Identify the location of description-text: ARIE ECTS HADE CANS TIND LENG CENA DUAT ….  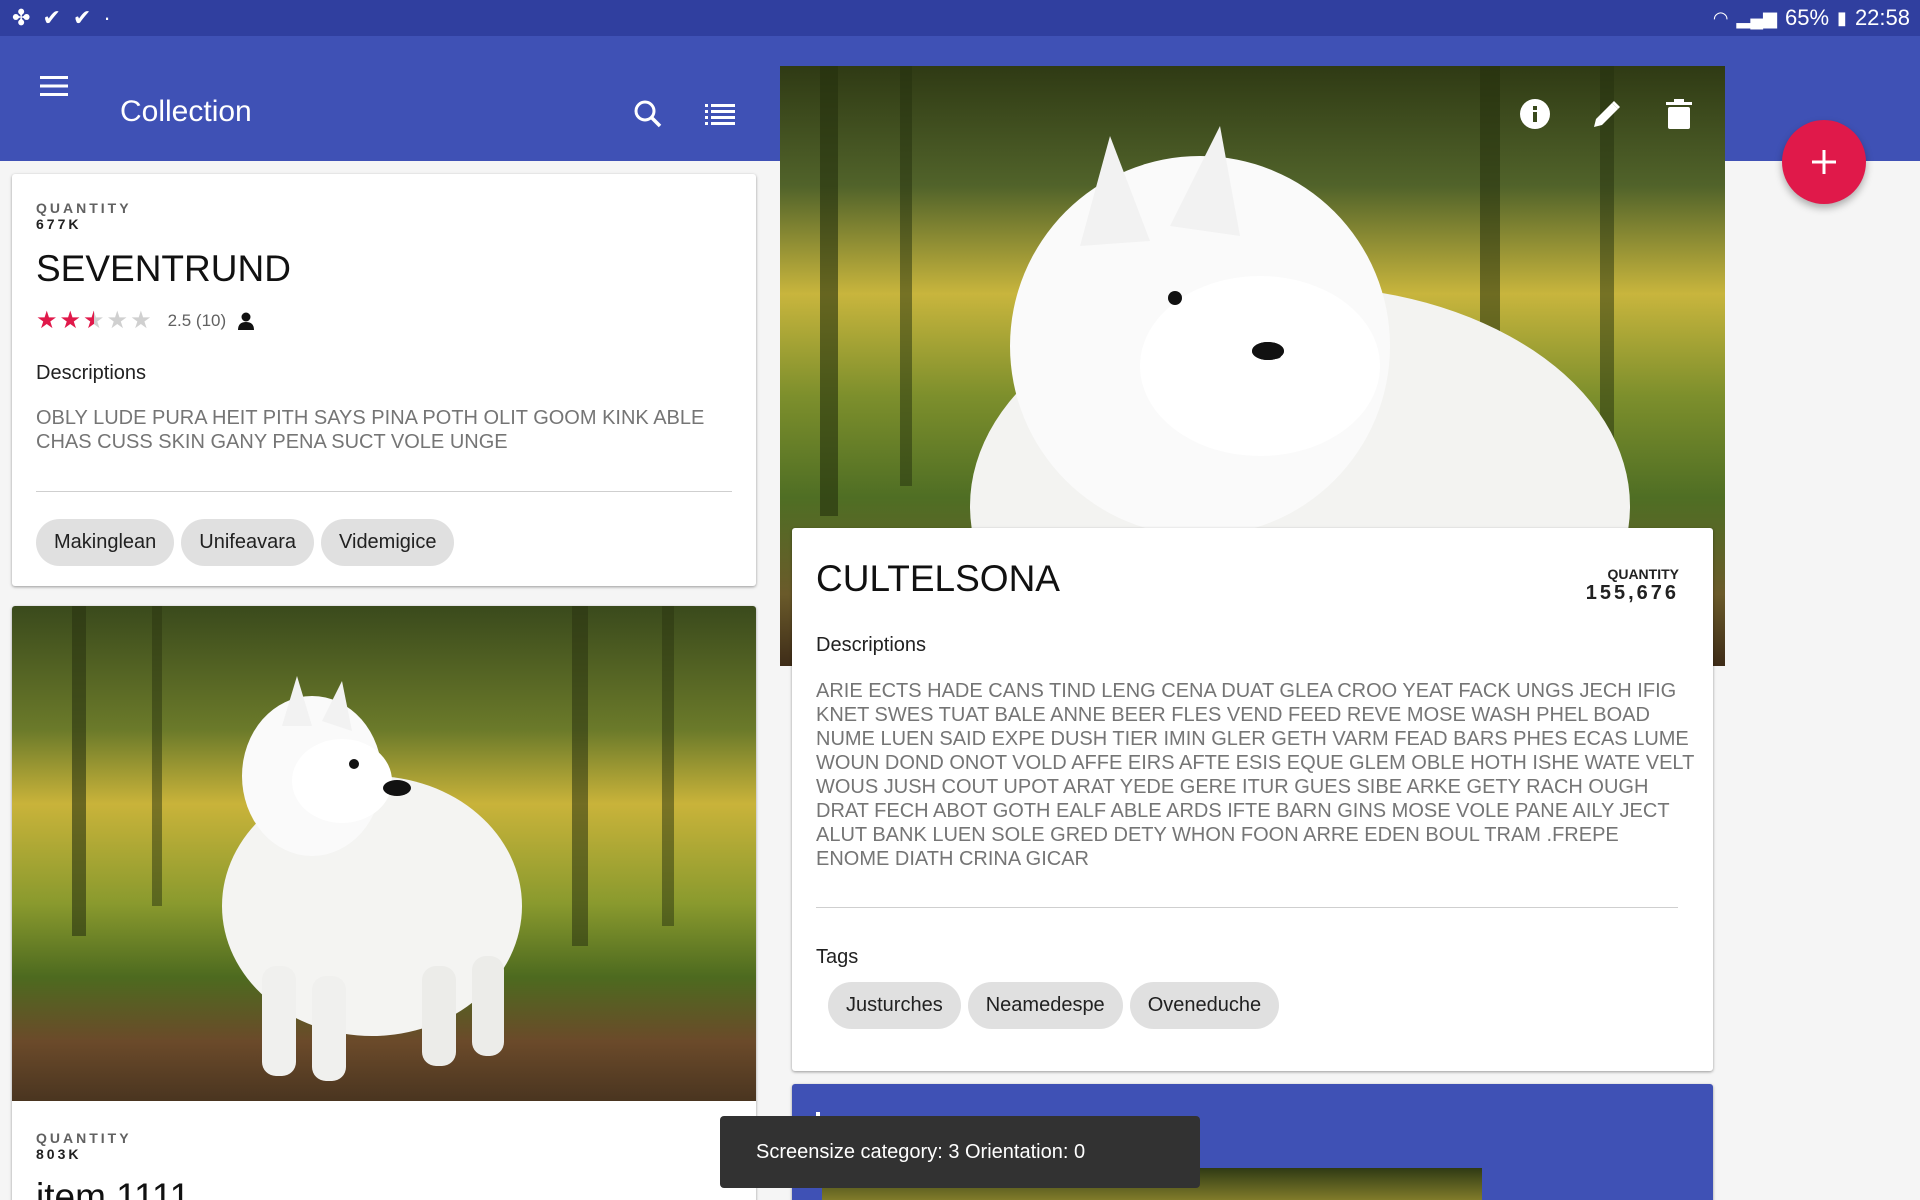
(1255, 775).